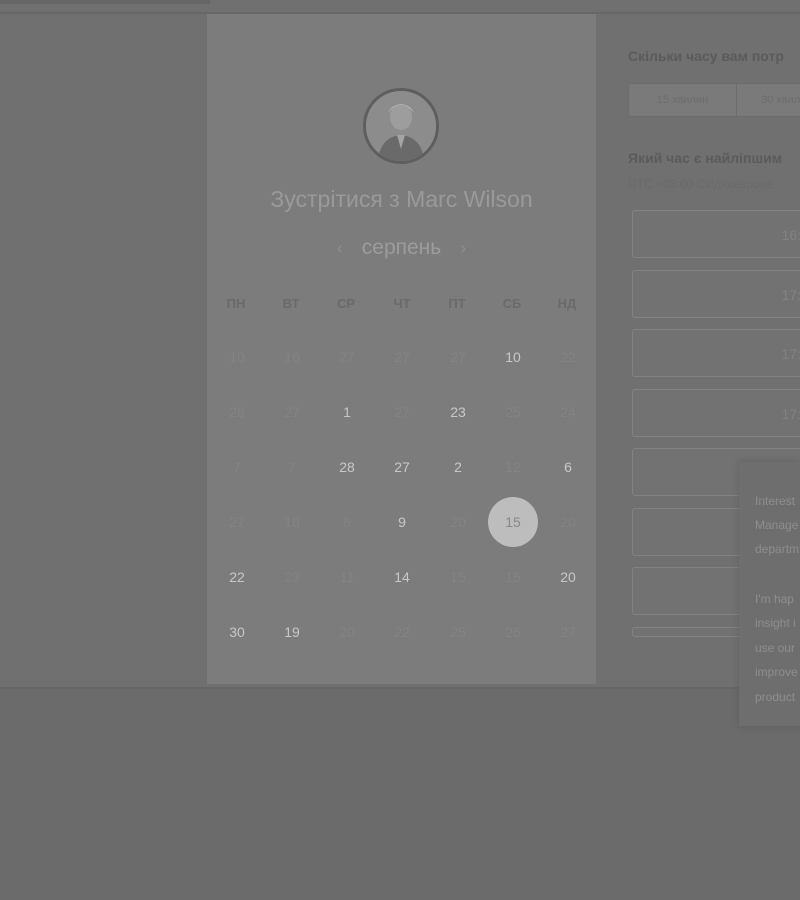  I want to click on timeslot-button: 17:00, so click(716, 294).